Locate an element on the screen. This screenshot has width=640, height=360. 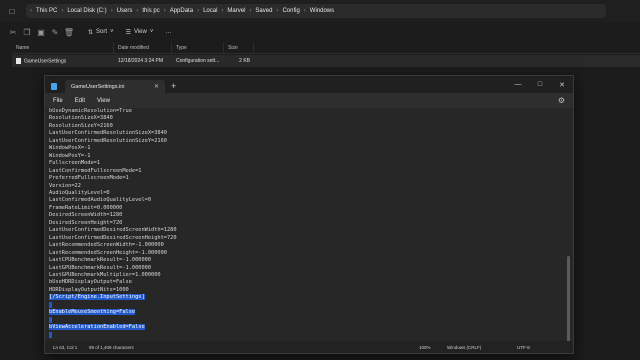
file-date: 12/18/2024 3:24 PM is located at coordinates (141, 61).